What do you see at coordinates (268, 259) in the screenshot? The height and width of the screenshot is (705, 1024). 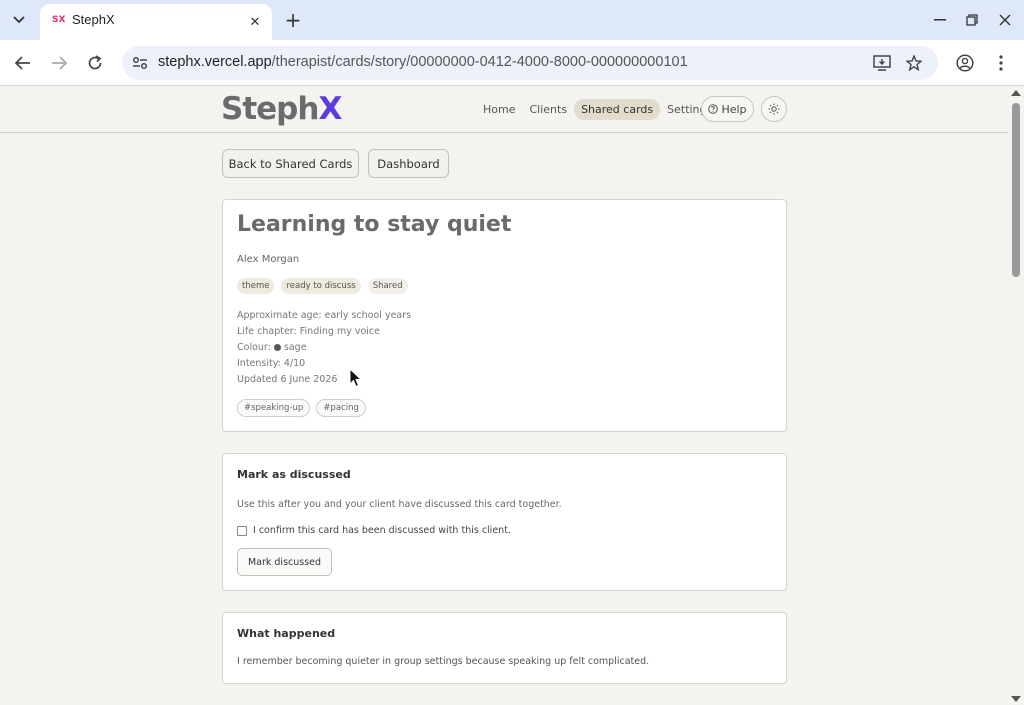 I see `story-author: Alex Morgan` at bounding box center [268, 259].